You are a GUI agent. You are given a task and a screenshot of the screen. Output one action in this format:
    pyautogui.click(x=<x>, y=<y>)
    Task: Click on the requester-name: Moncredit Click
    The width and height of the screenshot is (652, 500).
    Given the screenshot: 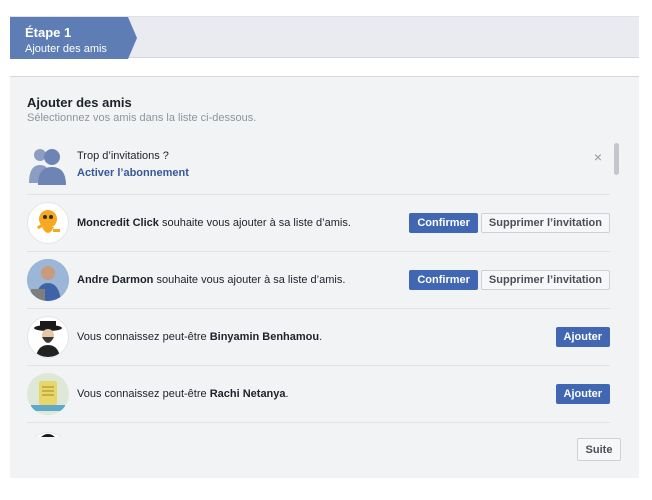 What is the action you would take?
    pyautogui.click(x=118, y=223)
    